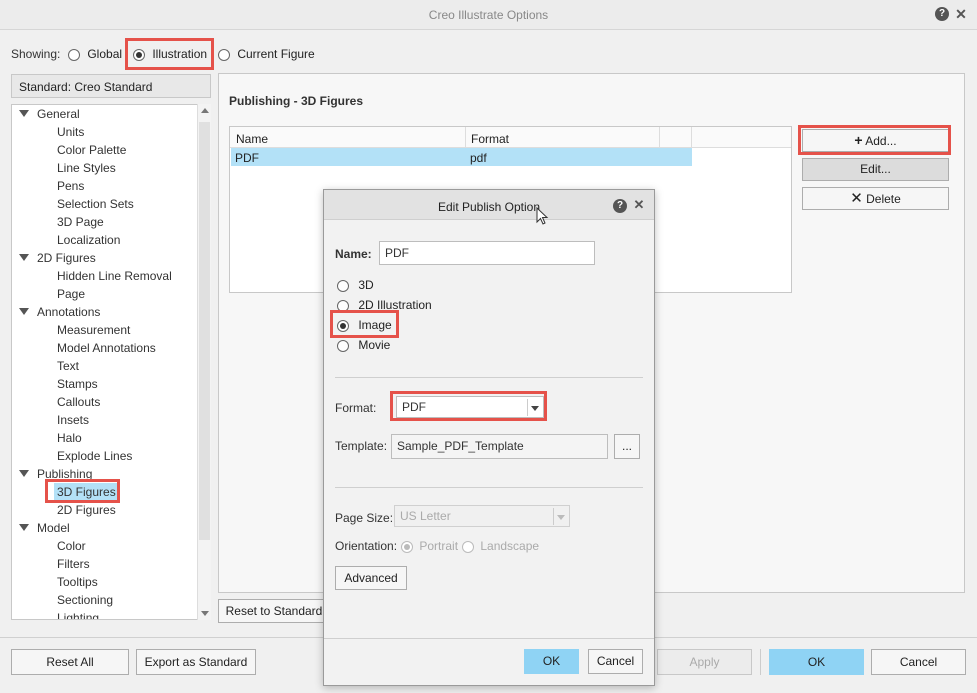 The height and width of the screenshot is (693, 977). What do you see at coordinates (77, 384) in the screenshot?
I see `tree-item-stamps: Stamps` at bounding box center [77, 384].